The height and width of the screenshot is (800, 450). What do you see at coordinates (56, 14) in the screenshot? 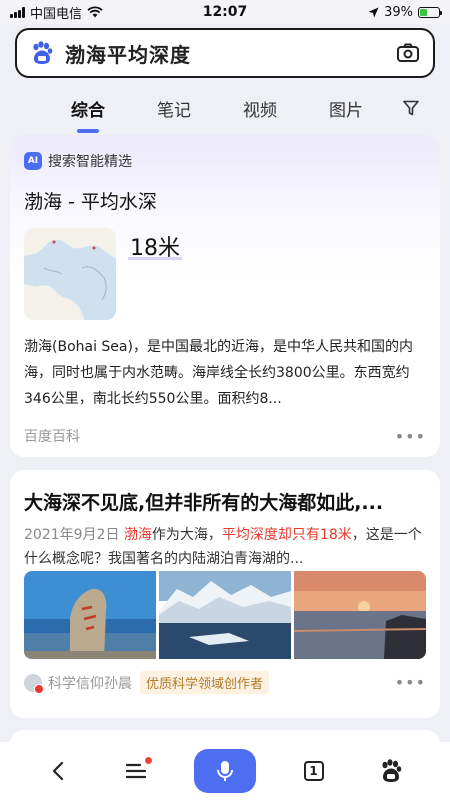
I see `carrier-label: 中国电信` at bounding box center [56, 14].